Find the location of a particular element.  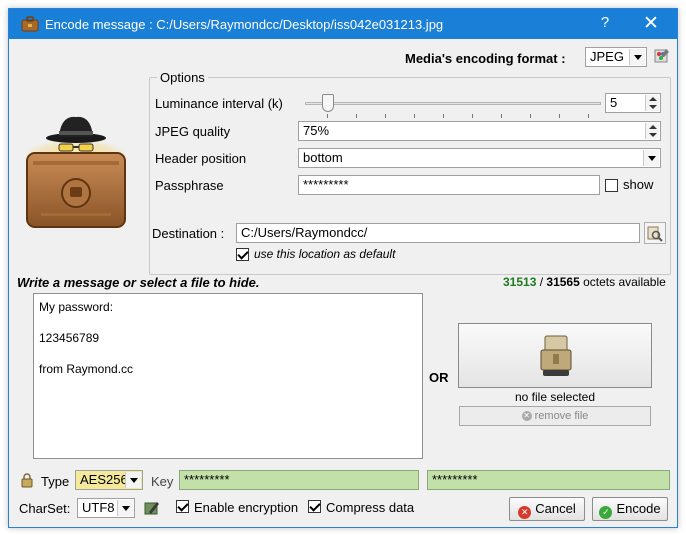

luminance-value: 5 is located at coordinates (614, 102).